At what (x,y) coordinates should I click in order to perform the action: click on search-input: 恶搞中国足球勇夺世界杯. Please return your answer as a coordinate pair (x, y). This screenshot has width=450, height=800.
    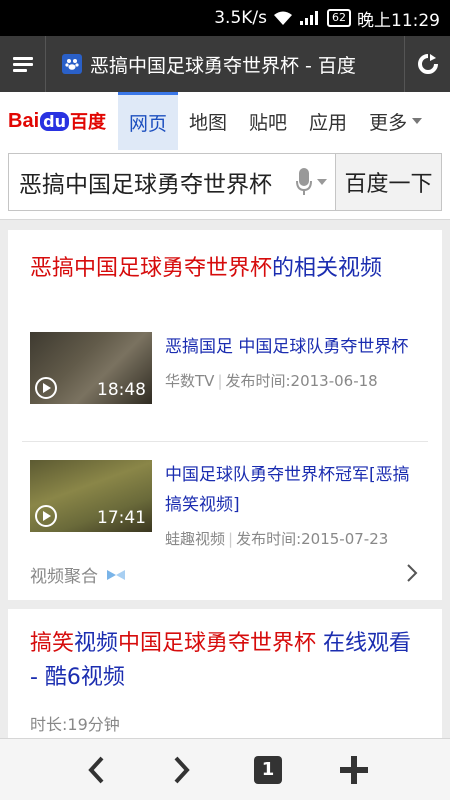
    Looking at the image, I should click on (172, 182).